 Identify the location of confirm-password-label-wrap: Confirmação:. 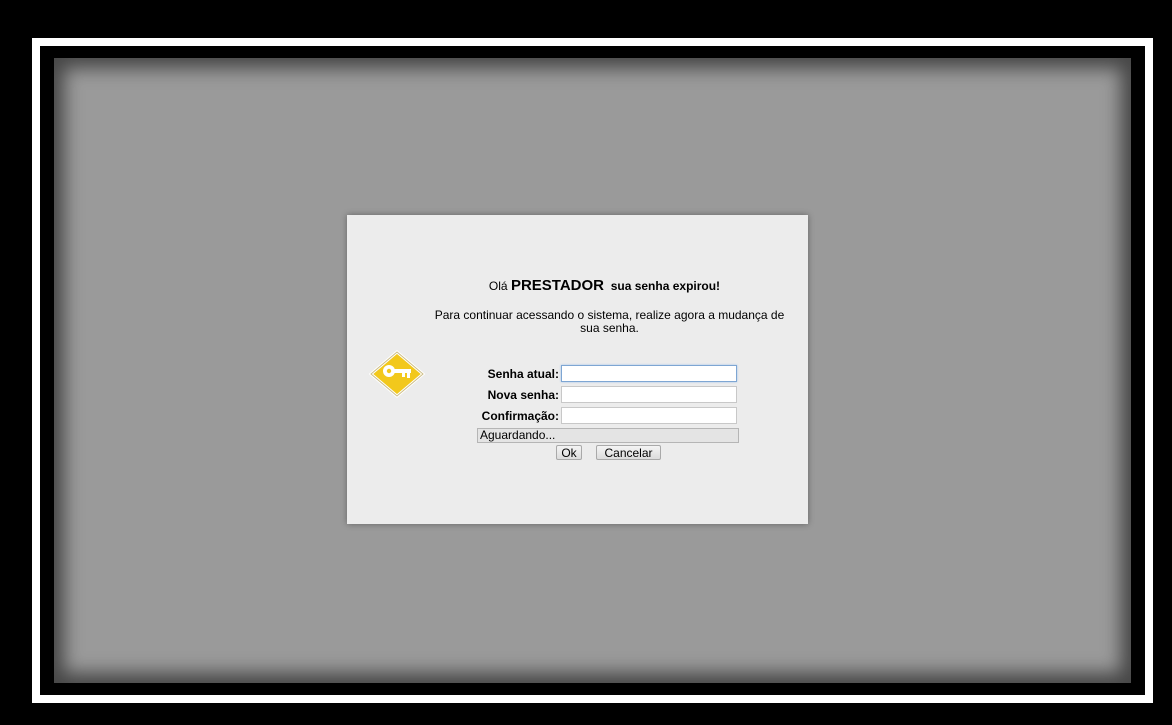
(503, 416).